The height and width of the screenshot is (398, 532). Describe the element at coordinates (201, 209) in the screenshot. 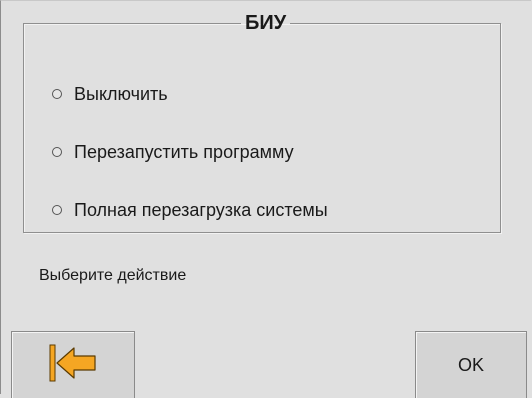

I see `option-label: Полная перезагрузка системы` at that location.